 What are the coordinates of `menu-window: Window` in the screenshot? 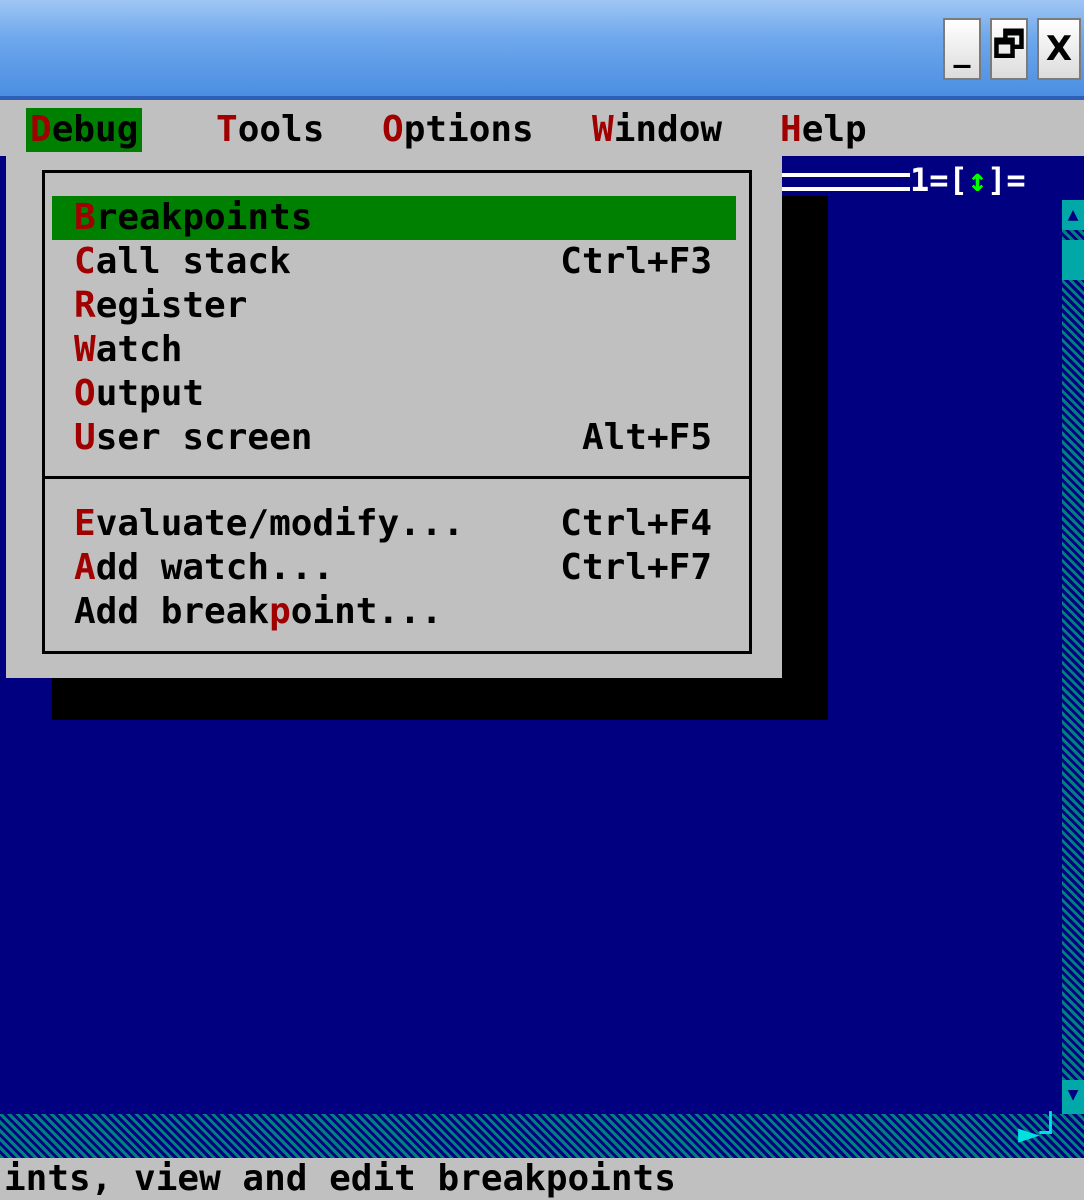 It's located at (657, 130).